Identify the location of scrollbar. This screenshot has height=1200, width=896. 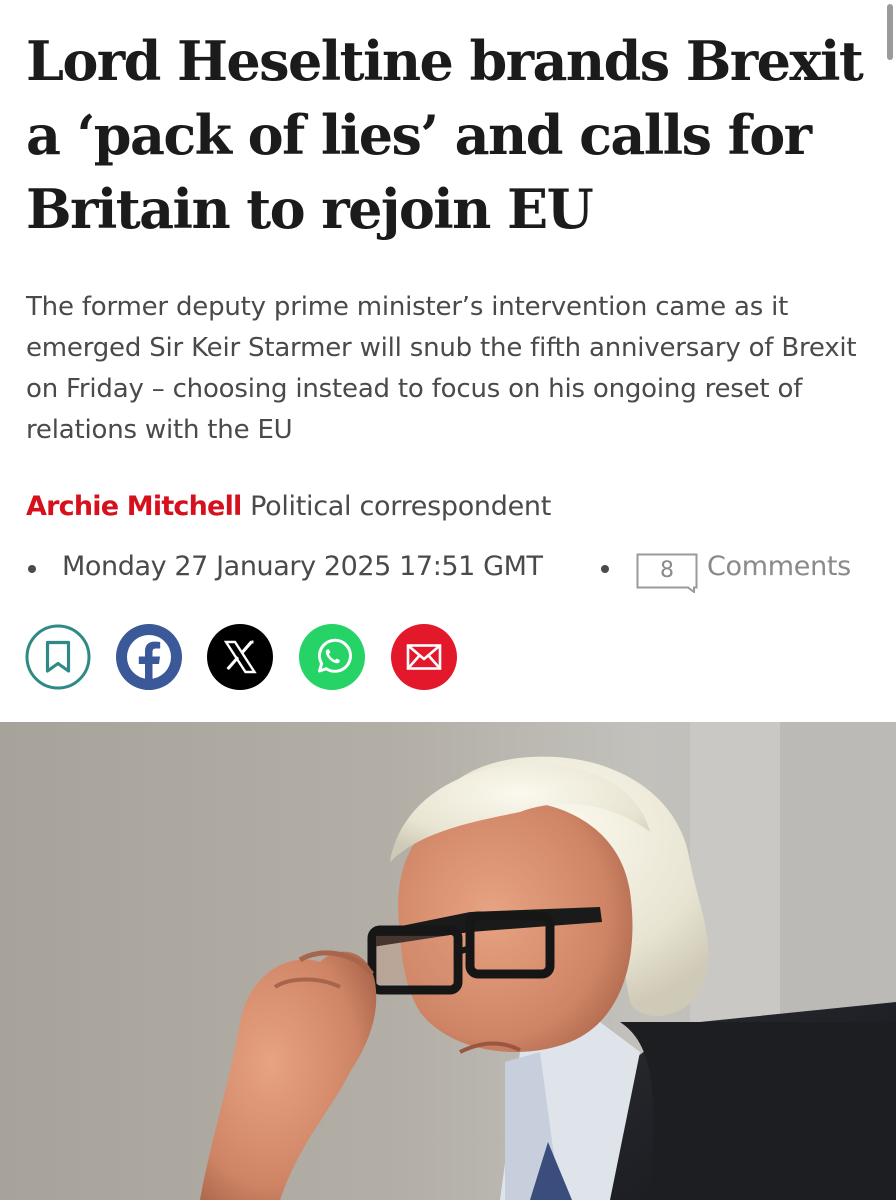
(889, 50).